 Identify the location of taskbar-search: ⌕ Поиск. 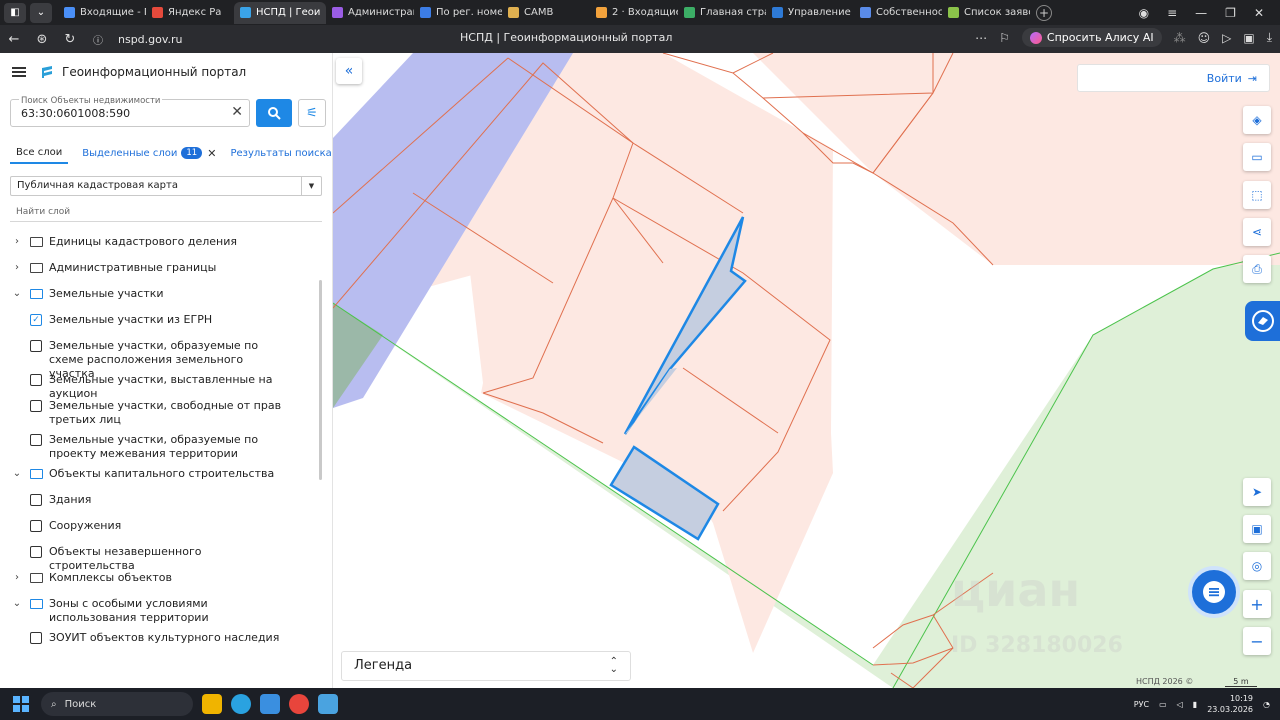
(117, 704).